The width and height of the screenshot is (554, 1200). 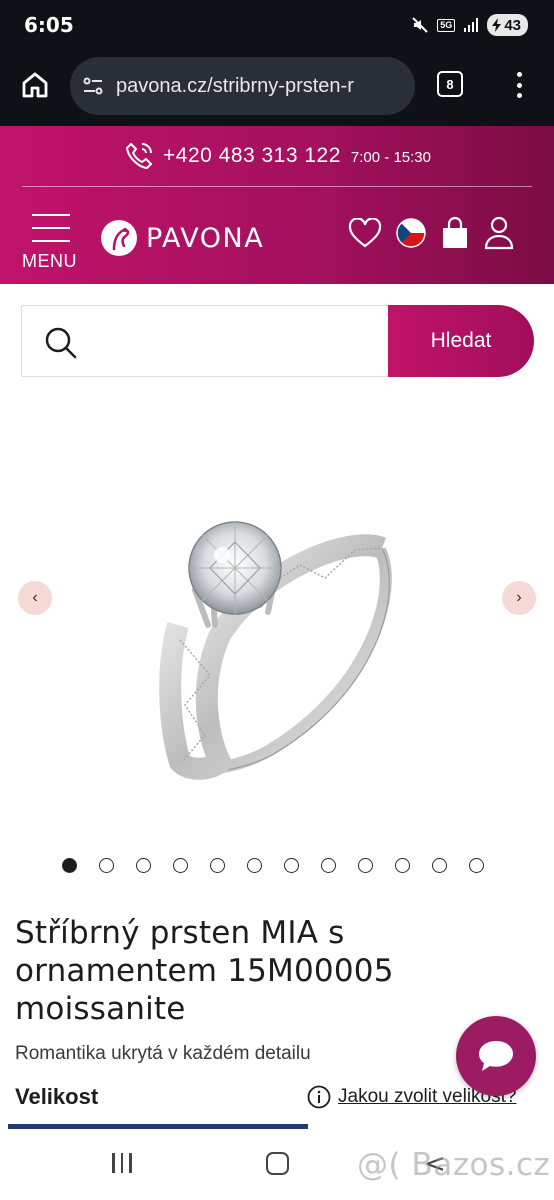 I want to click on home-icon, so click(x=35, y=85).